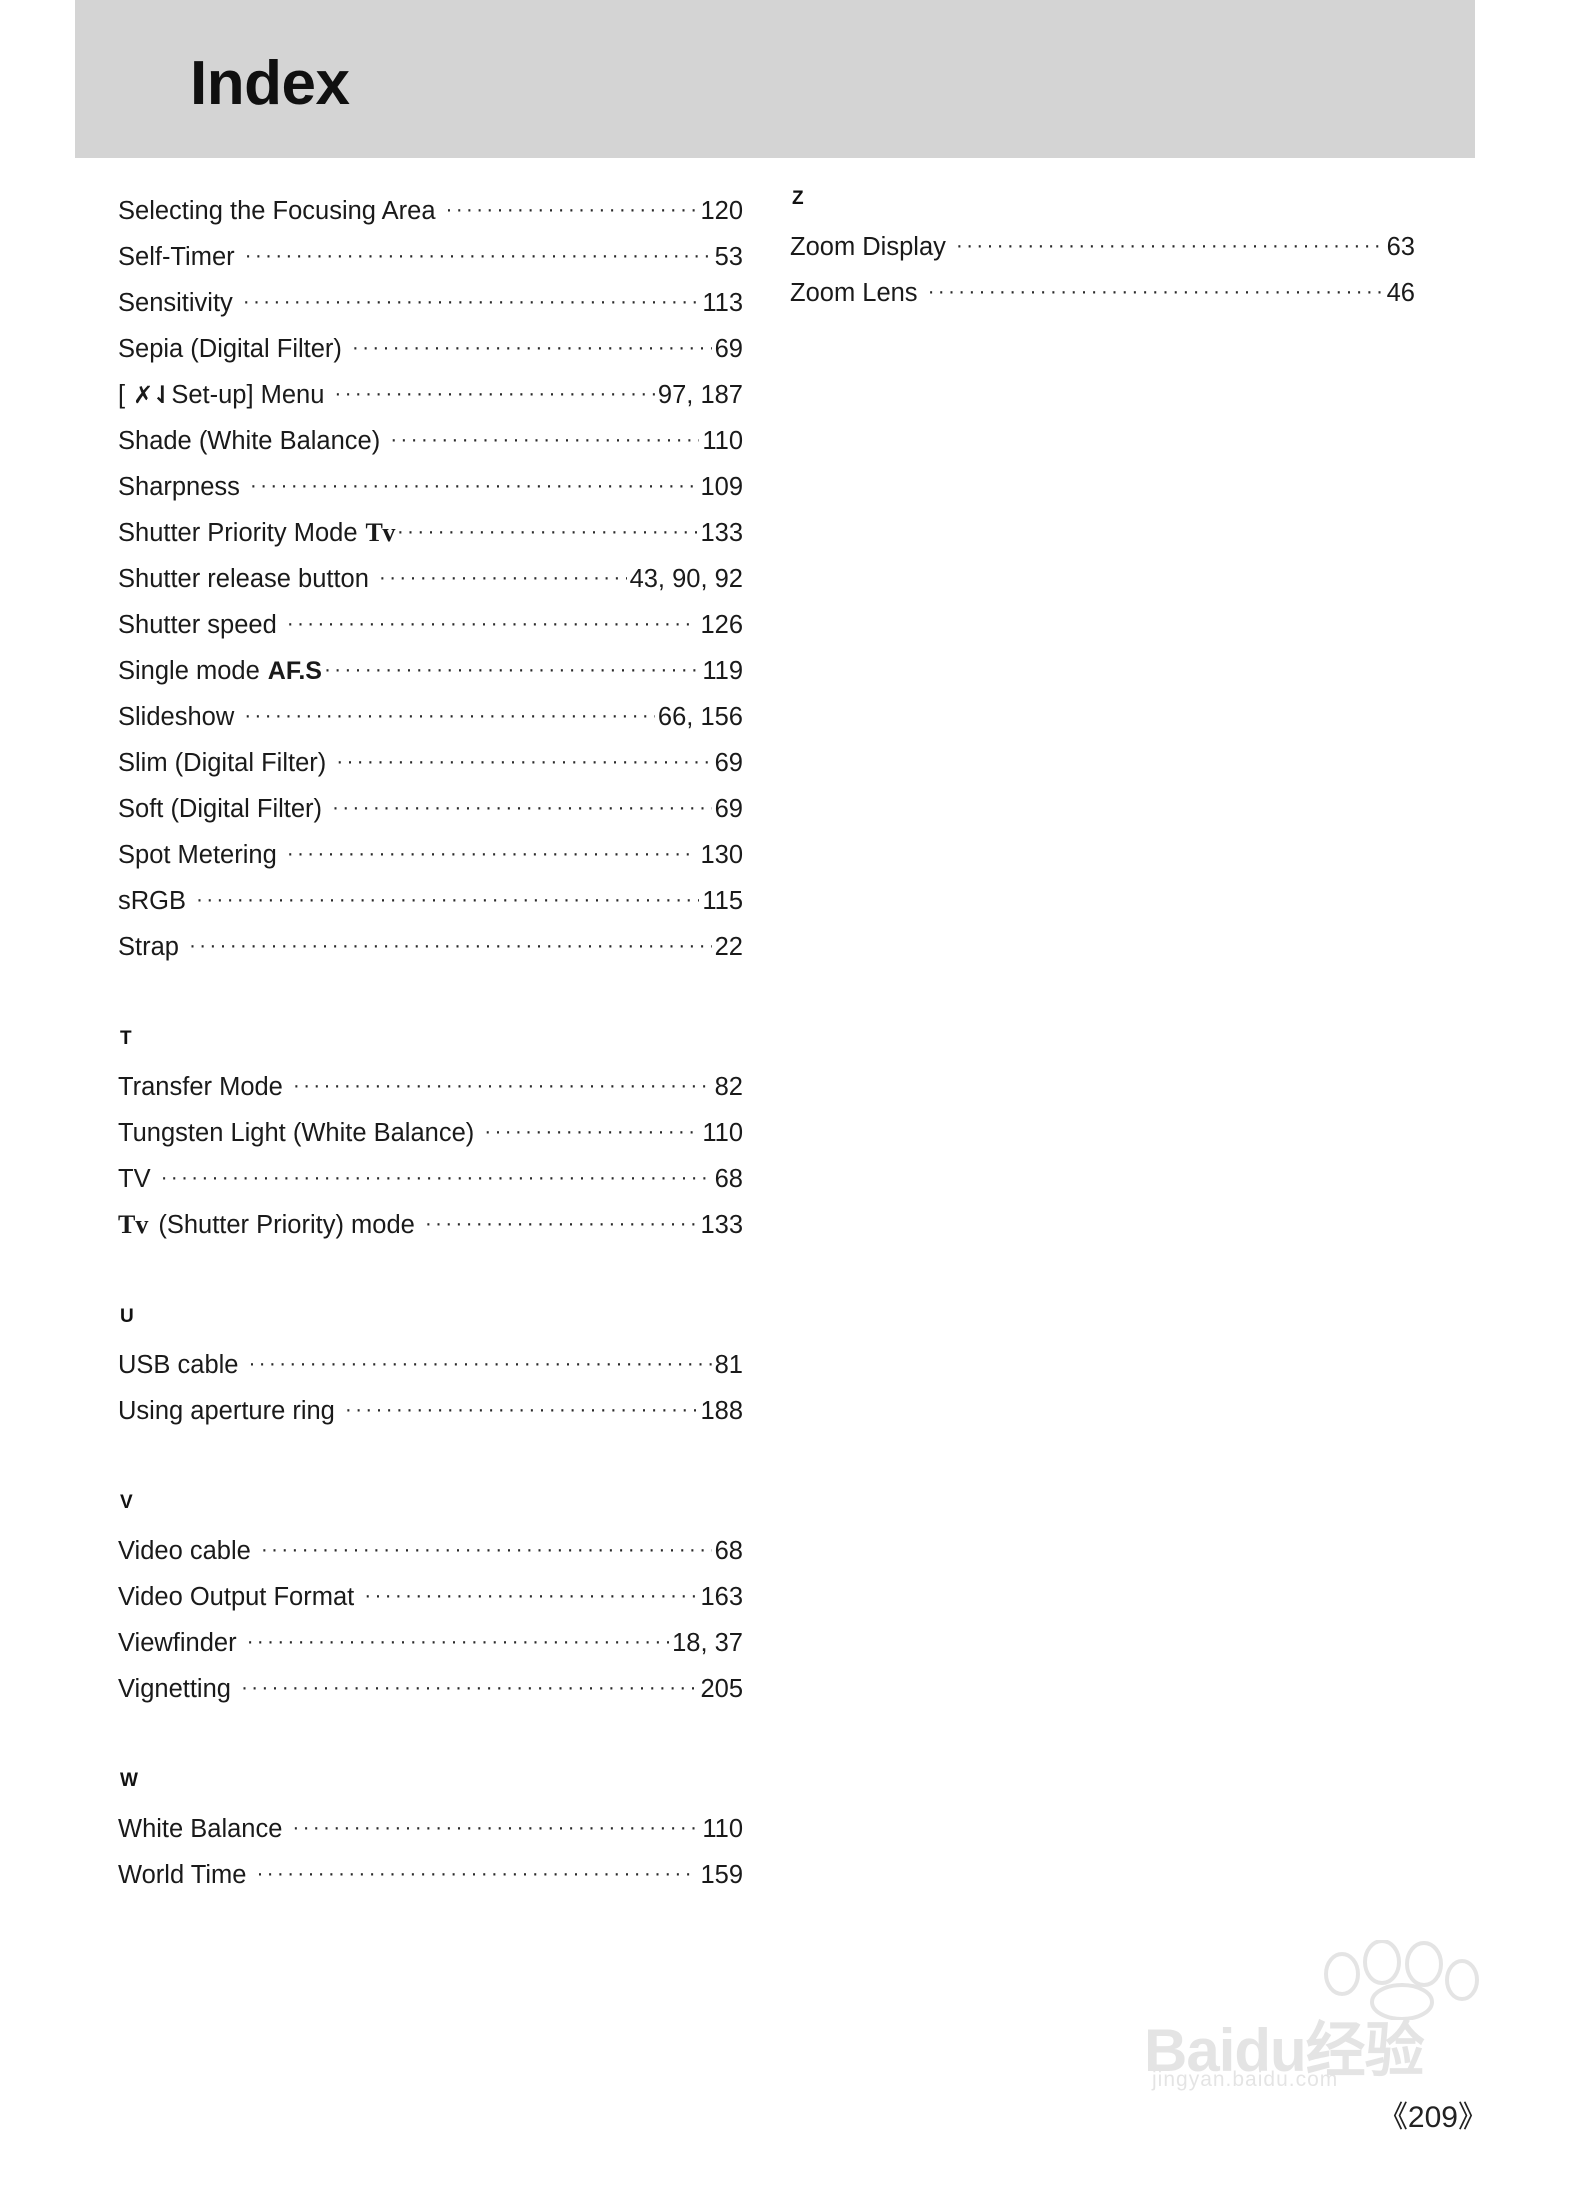 The width and height of the screenshot is (1574, 2198). Describe the element at coordinates (686, 579) in the screenshot. I see `index-entry-page: 43, 90, 92` at that location.